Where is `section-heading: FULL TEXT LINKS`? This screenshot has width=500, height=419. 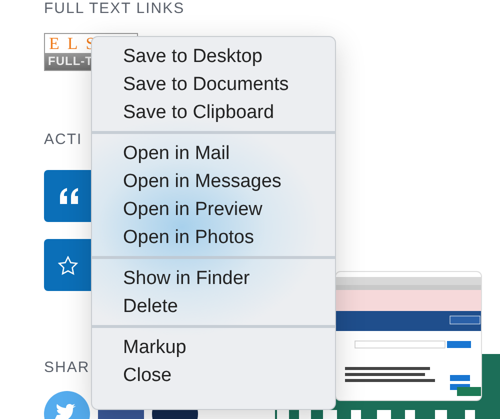
section-heading: FULL TEXT LINKS is located at coordinates (114, 9).